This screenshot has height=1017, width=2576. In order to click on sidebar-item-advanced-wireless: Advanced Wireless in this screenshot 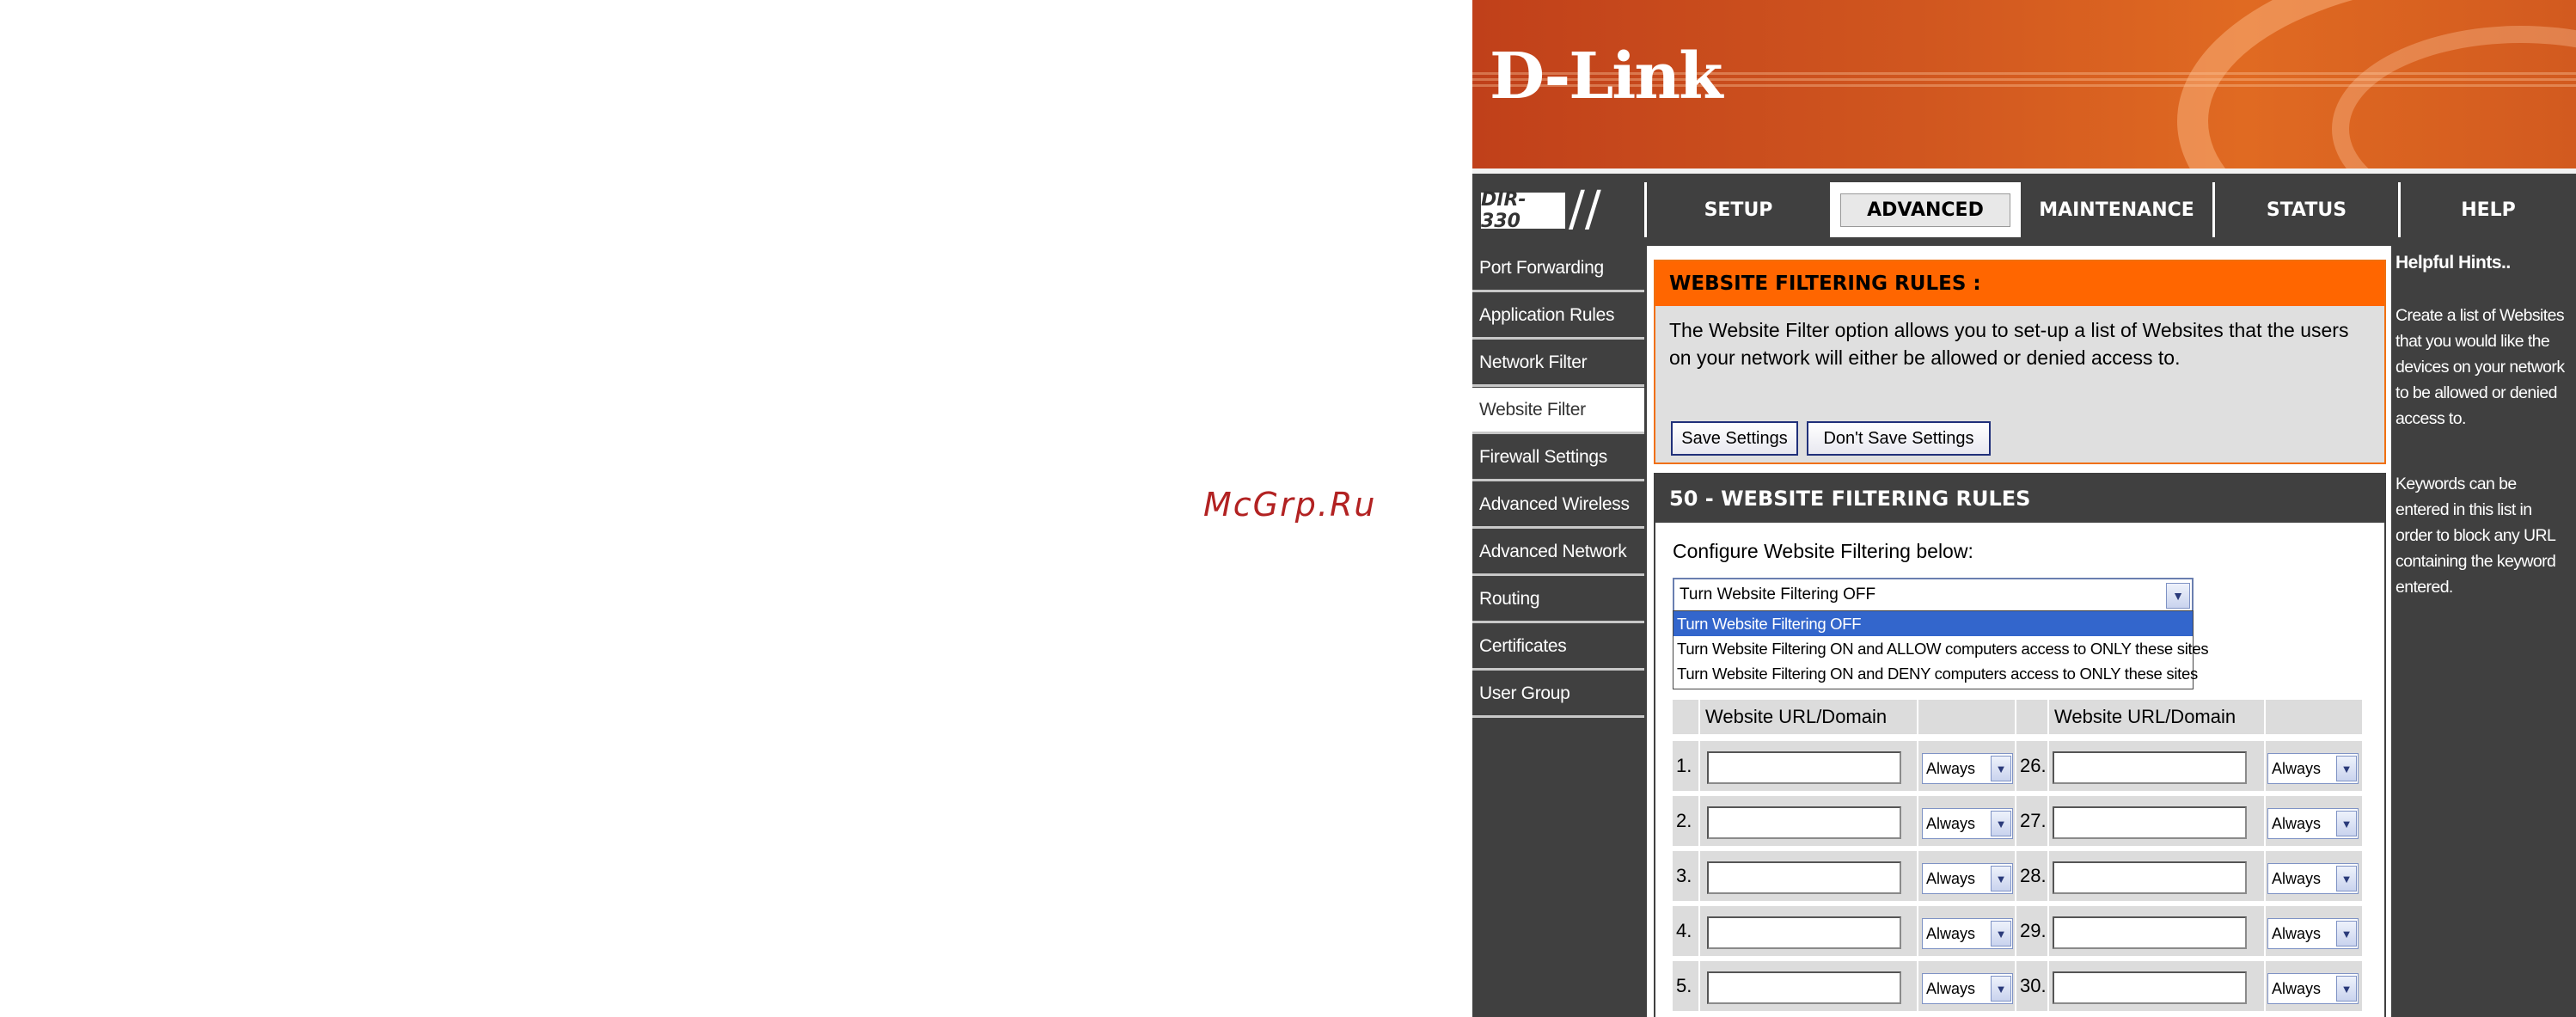, I will do `click(1558, 505)`.